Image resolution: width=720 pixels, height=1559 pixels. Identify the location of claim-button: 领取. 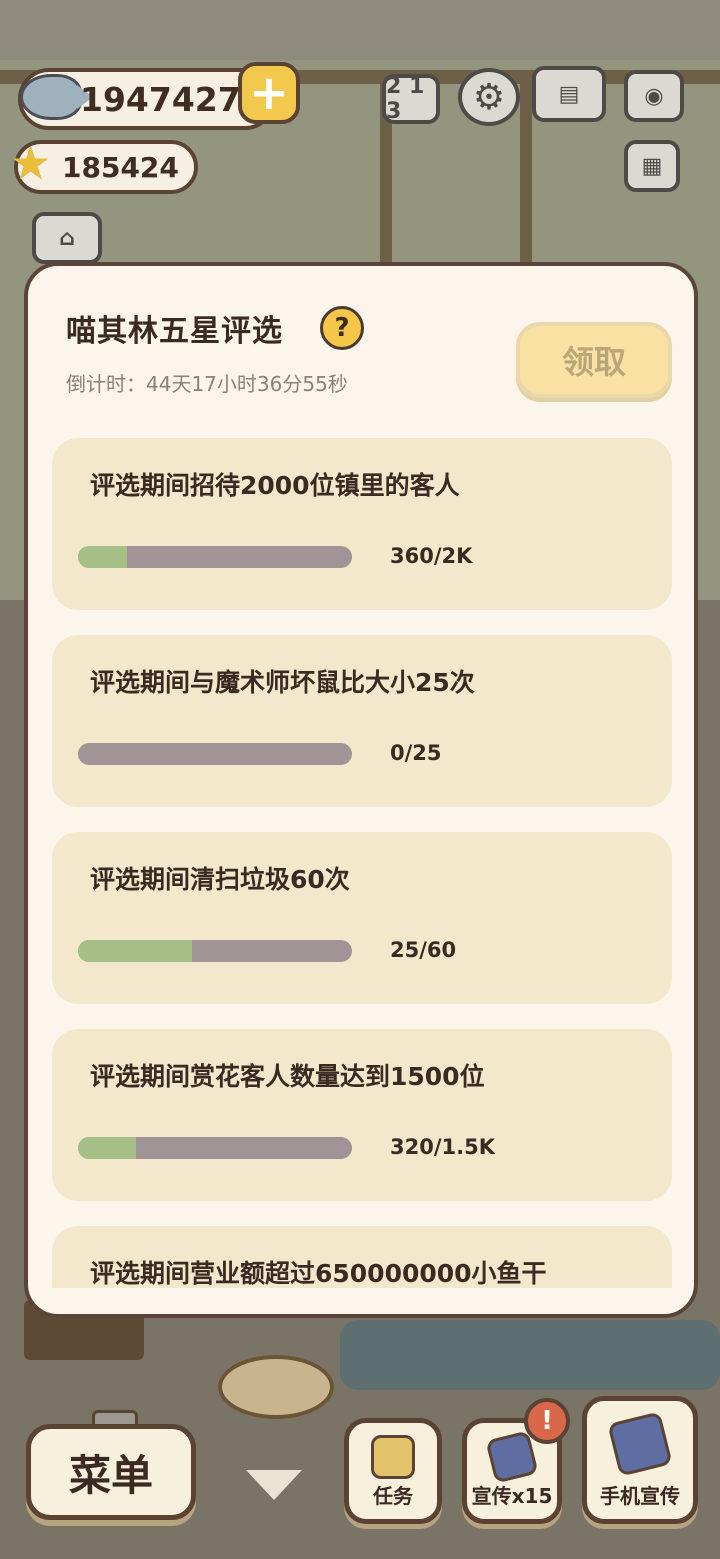
(594, 360).